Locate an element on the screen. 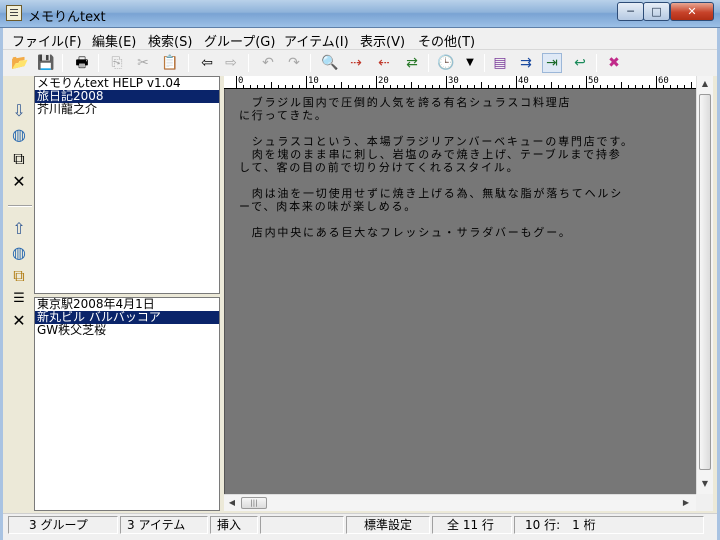 The width and height of the screenshot is (720, 540). app-notepad-icon is located at coordinates (14, 13).